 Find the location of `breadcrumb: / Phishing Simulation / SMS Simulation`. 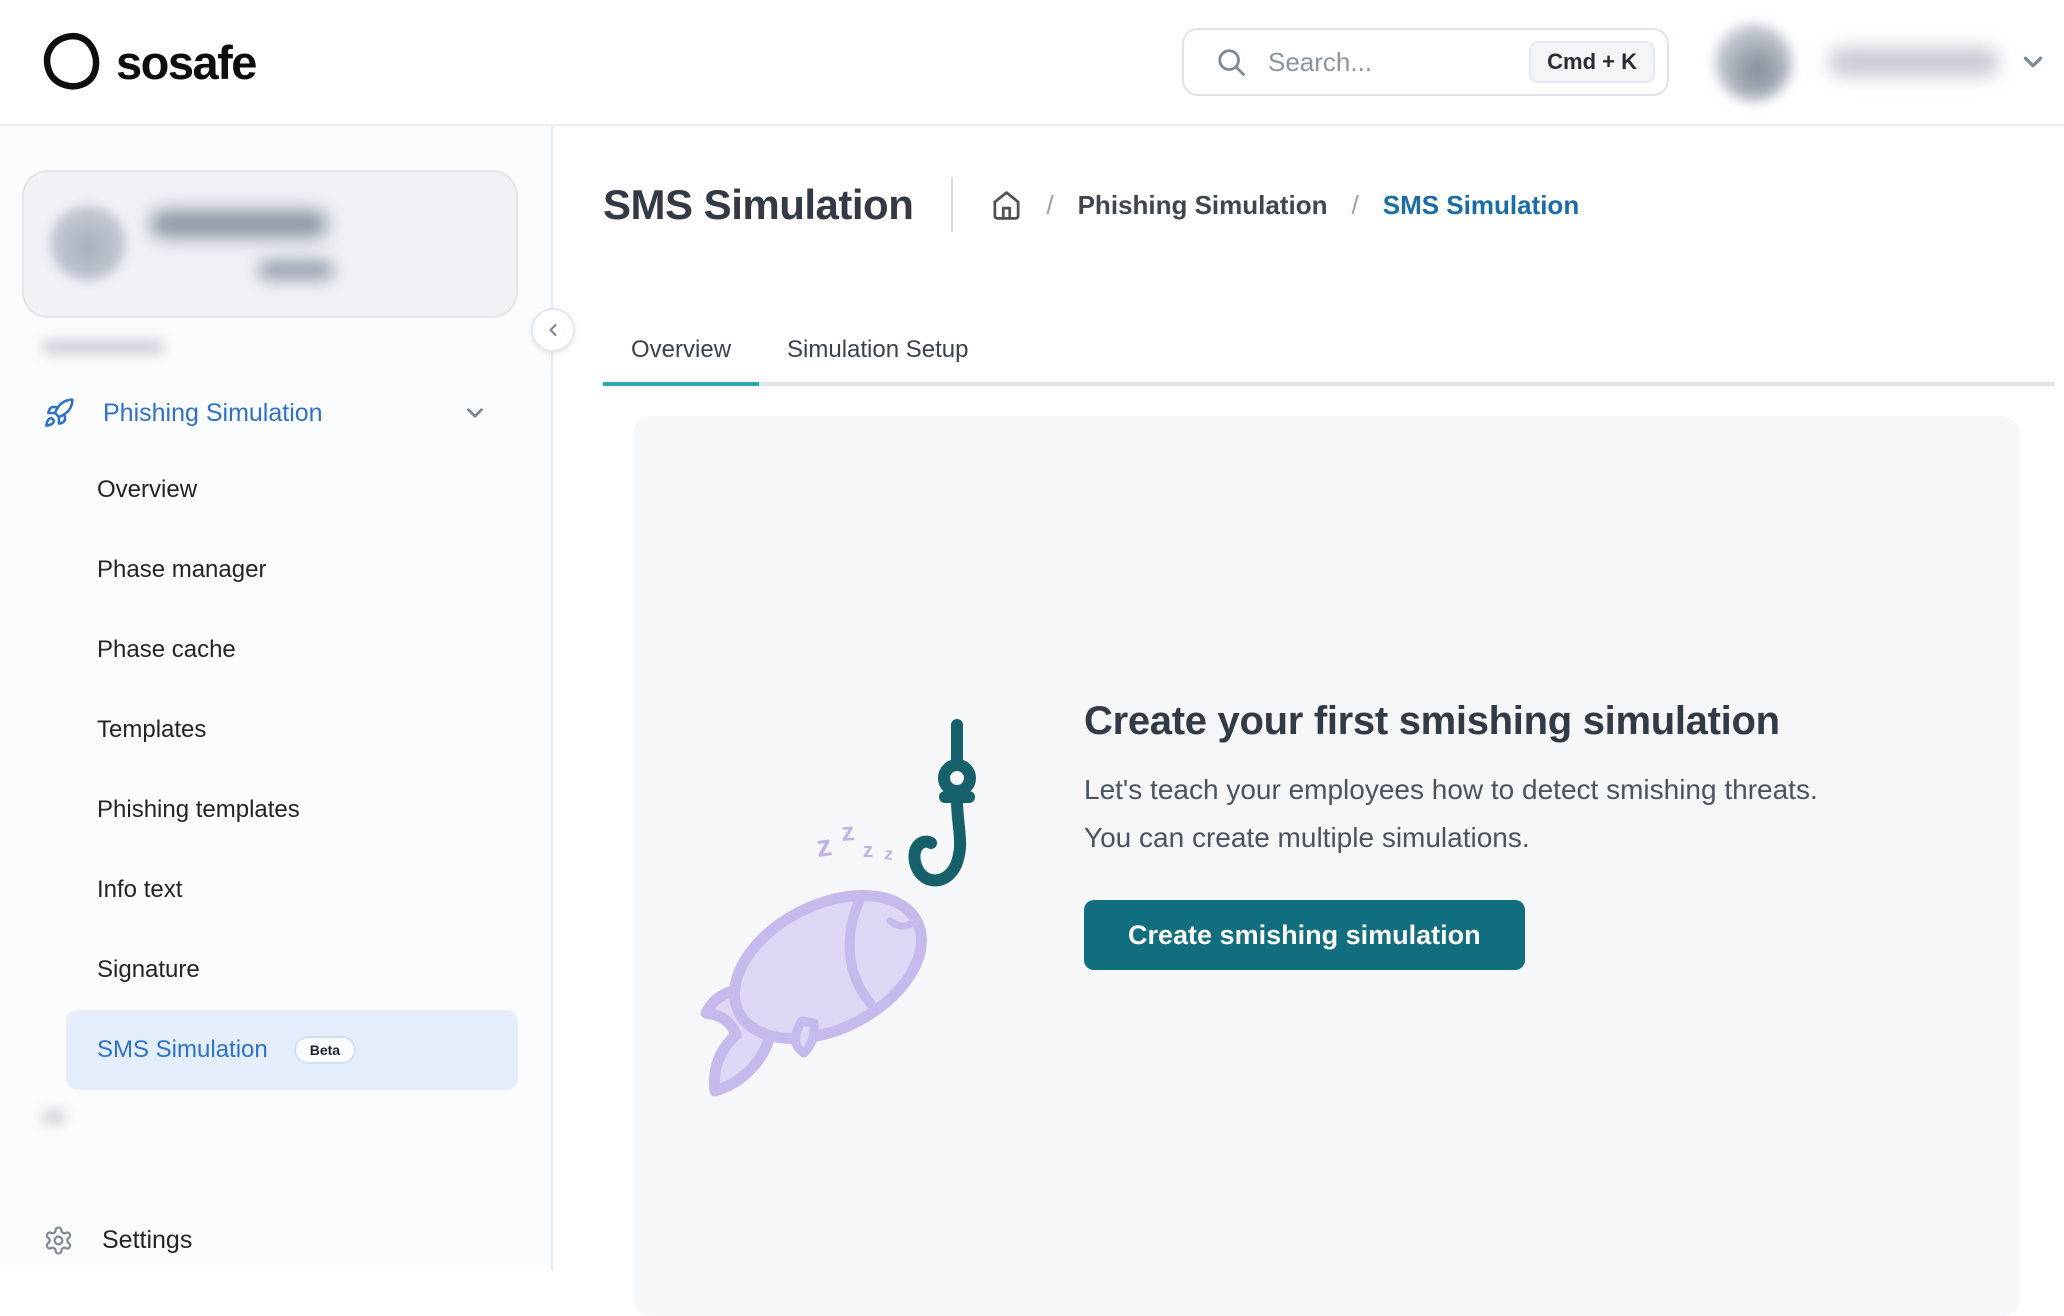

breadcrumb: / Phishing Simulation / SMS Simulation is located at coordinates (1285, 205).